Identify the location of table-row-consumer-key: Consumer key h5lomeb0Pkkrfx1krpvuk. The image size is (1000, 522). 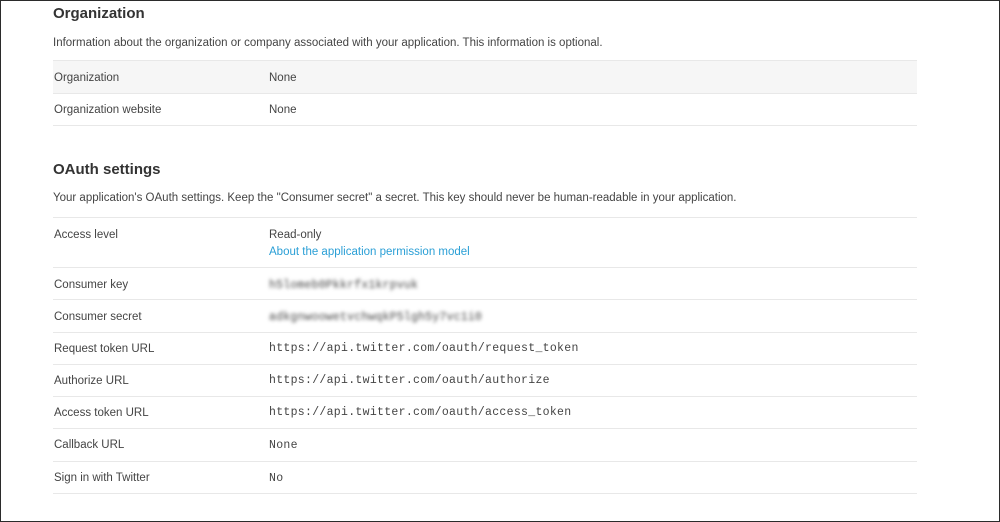
(485, 284).